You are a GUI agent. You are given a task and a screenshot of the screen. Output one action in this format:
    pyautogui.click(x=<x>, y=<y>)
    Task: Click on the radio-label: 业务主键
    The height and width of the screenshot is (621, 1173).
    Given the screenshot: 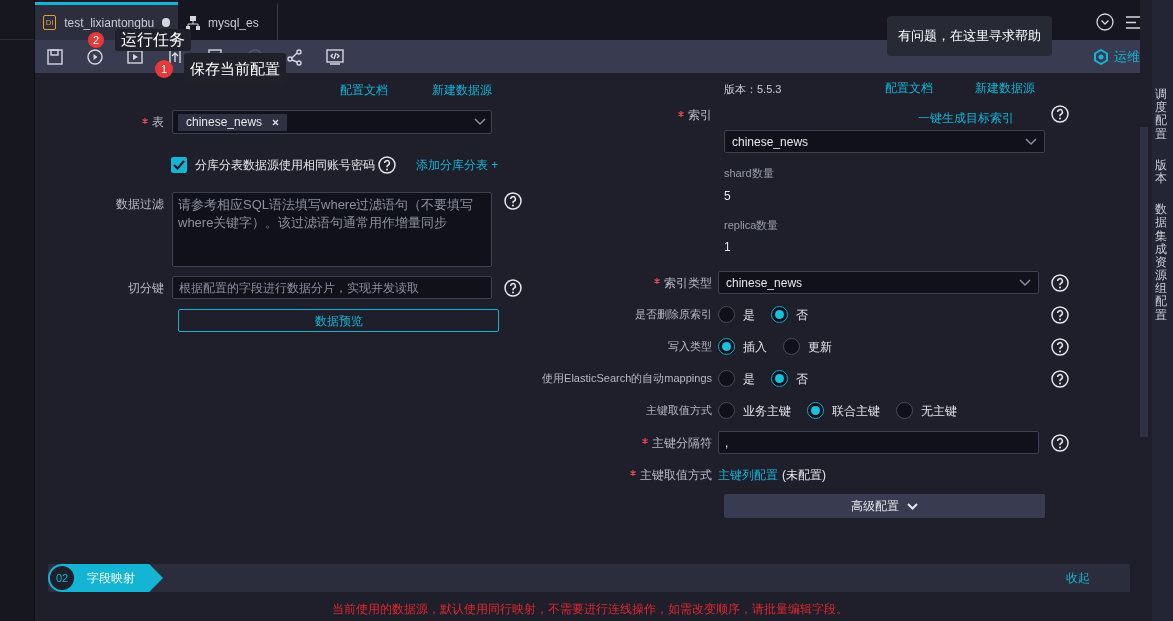 What is the action you would take?
    pyautogui.click(x=767, y=411)
    